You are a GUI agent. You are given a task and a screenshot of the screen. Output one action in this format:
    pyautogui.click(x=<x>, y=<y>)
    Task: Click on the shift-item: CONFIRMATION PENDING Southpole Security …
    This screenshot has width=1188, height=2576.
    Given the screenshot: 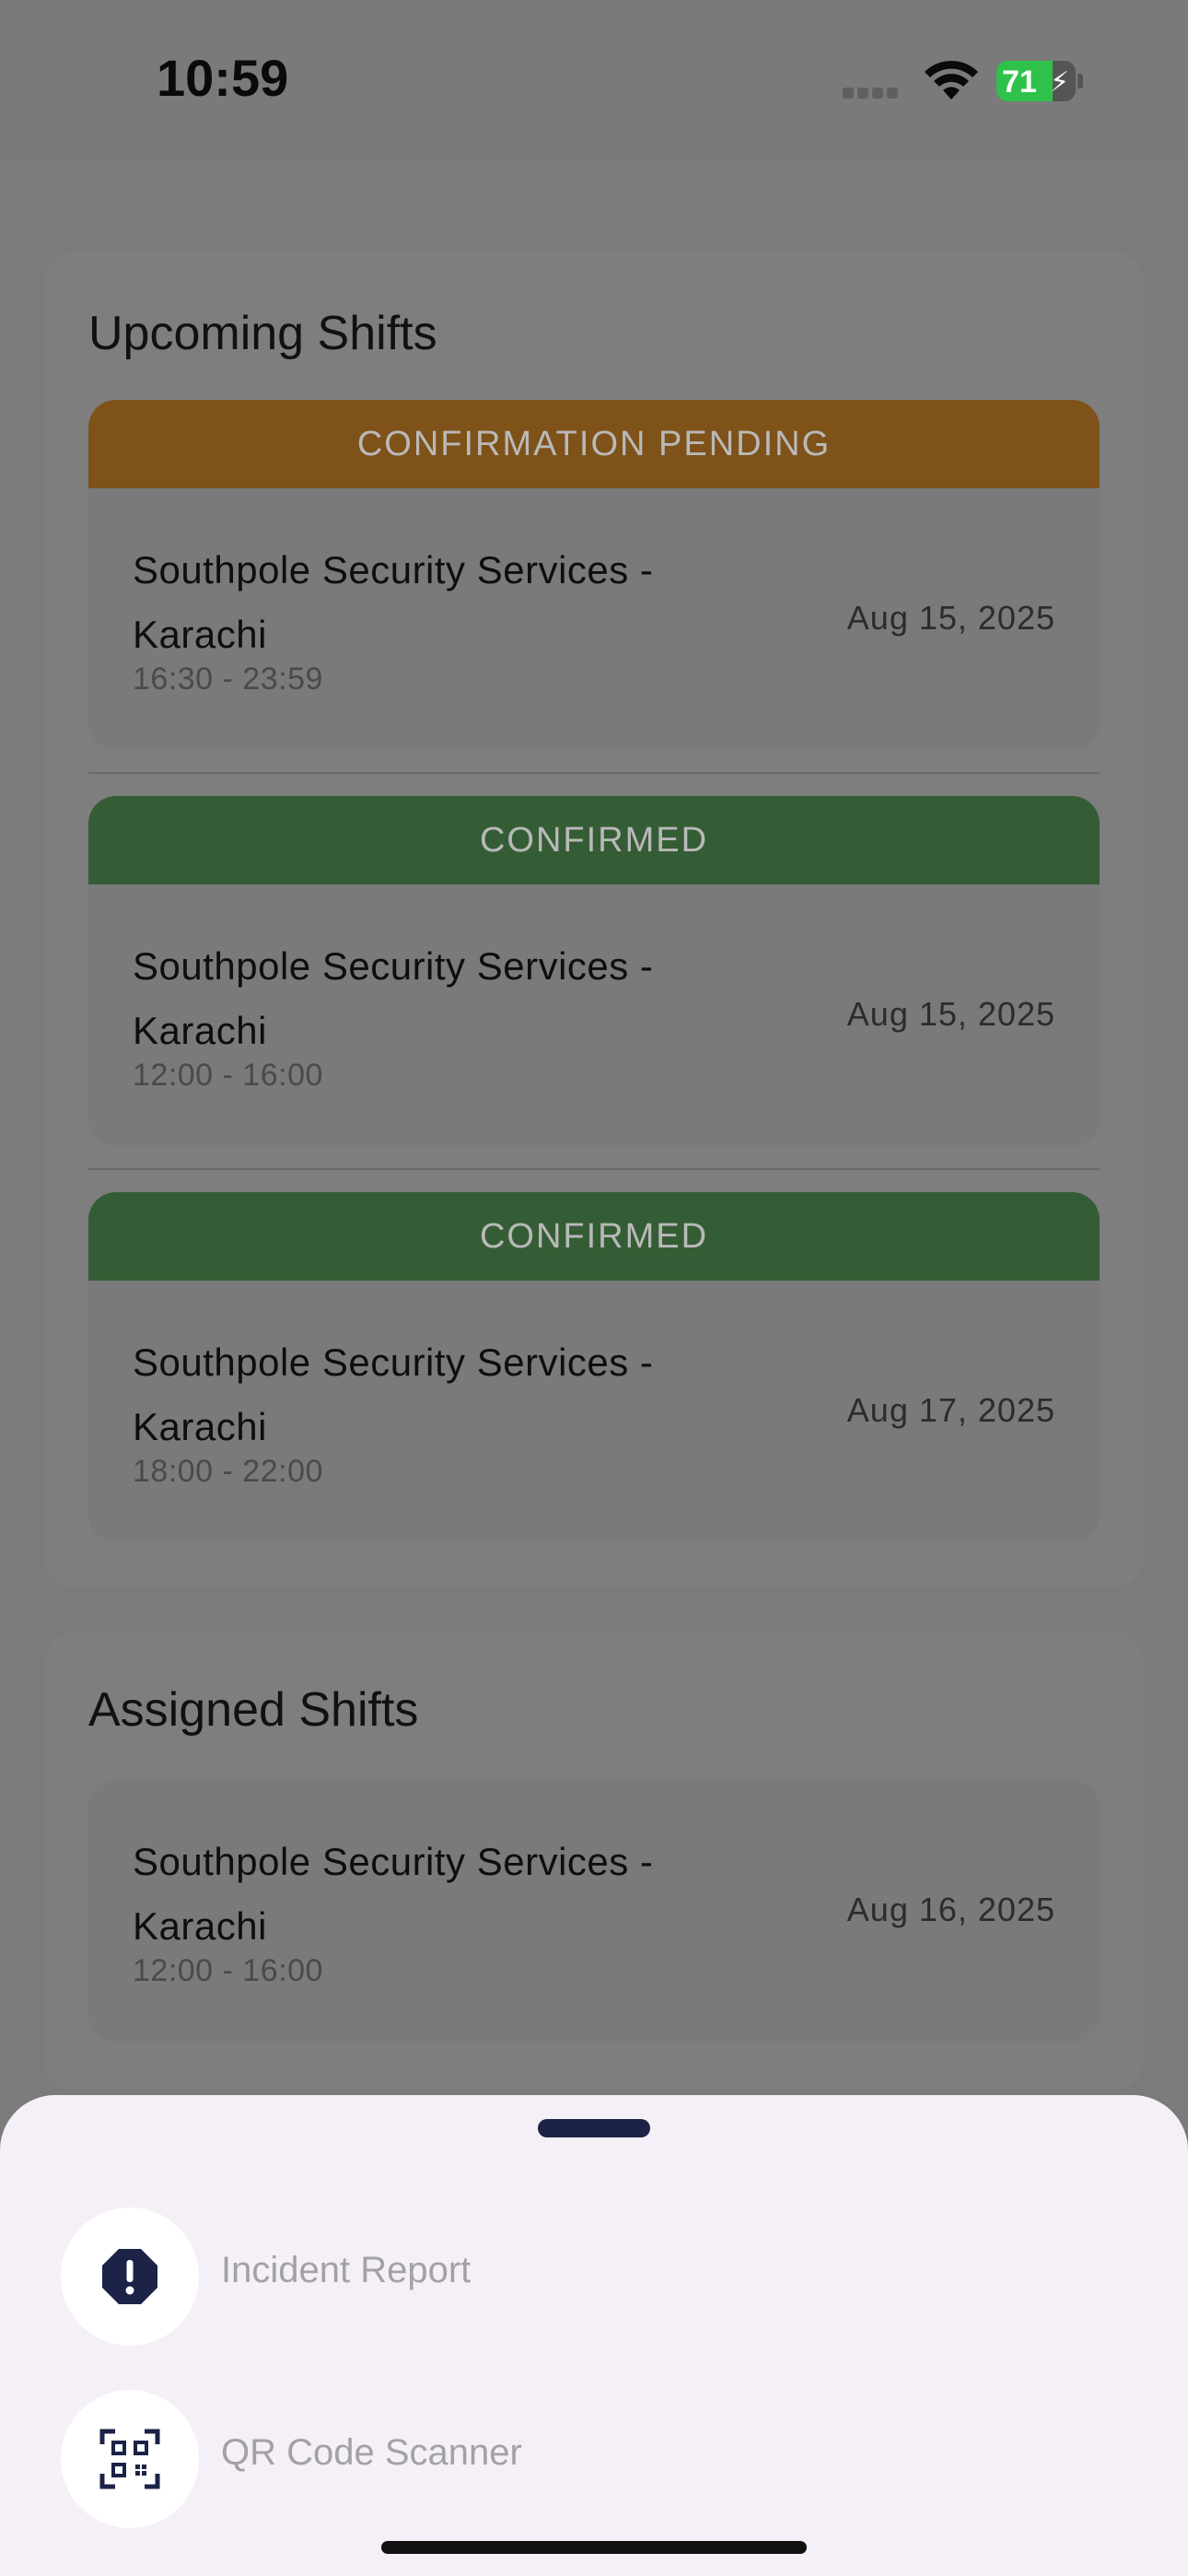 What is the action you would take?
    pyautogui.click(x=594, y=575)
    